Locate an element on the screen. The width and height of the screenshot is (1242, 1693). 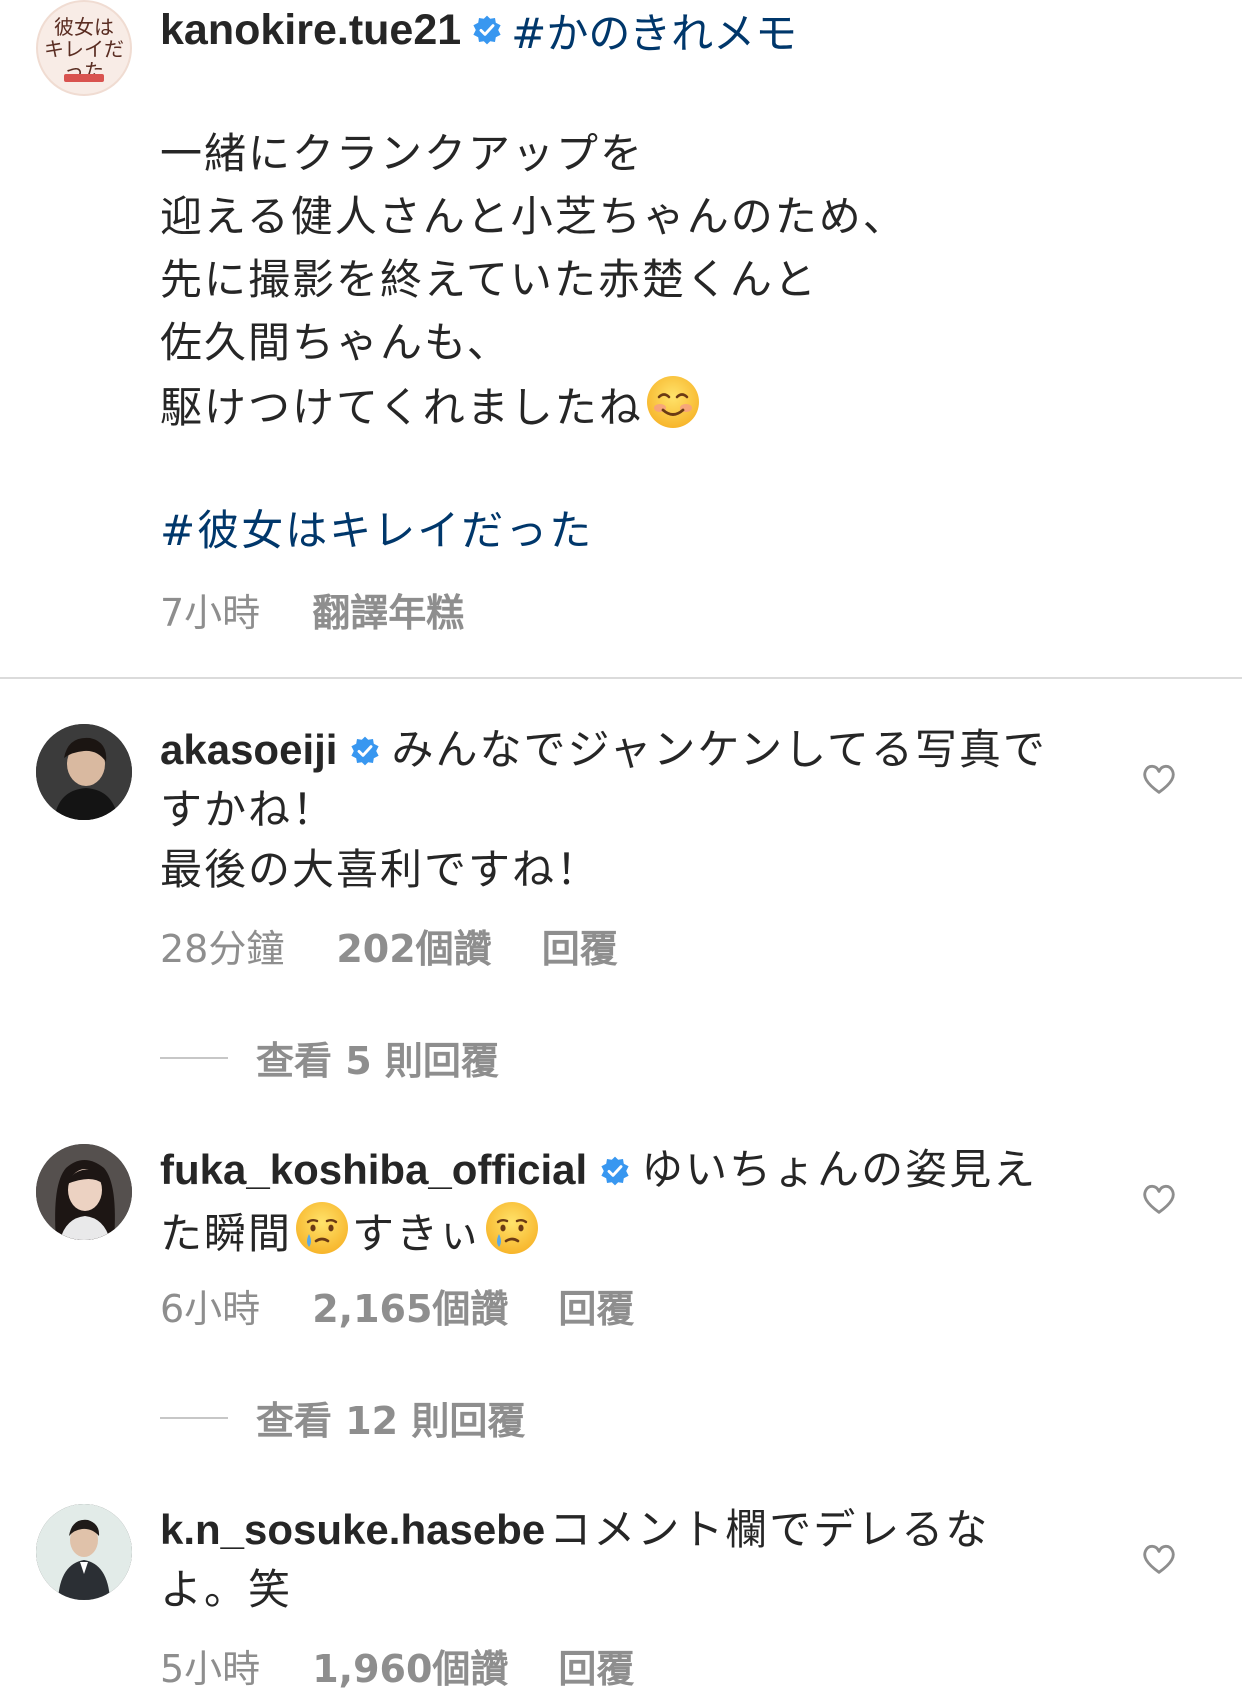
comment-likes: 202個讚 is located at coordinates (413, 945).